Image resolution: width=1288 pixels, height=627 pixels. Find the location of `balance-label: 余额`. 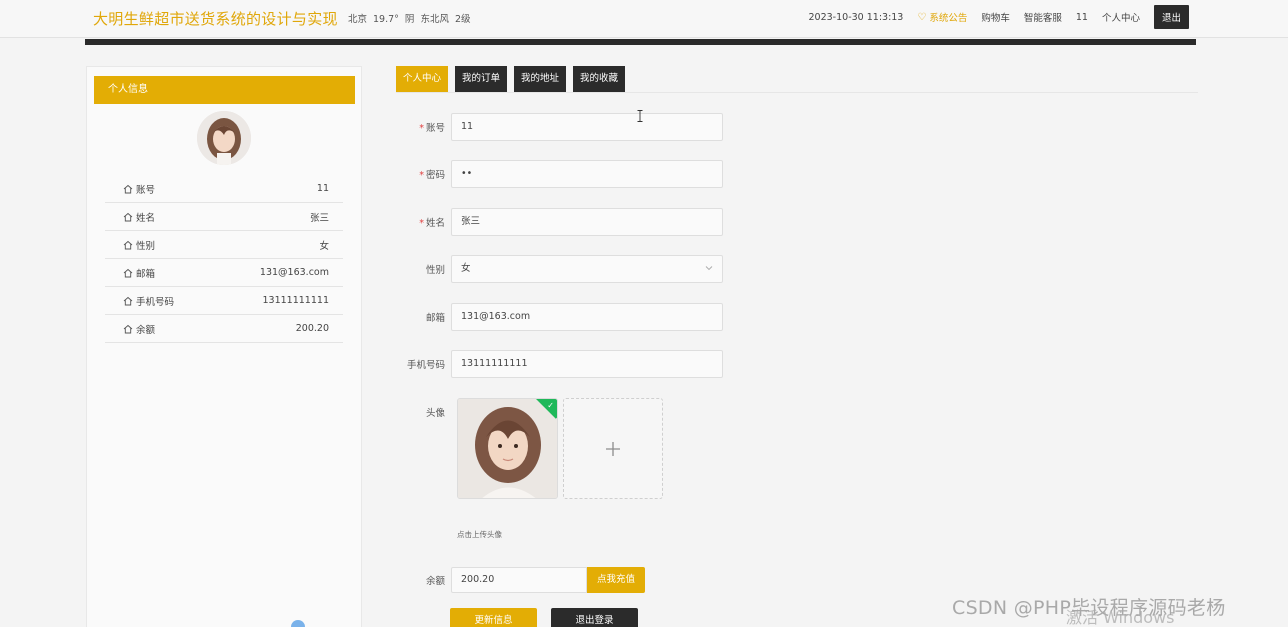

balance-label: 余额 is located at coordinates (435, 581).